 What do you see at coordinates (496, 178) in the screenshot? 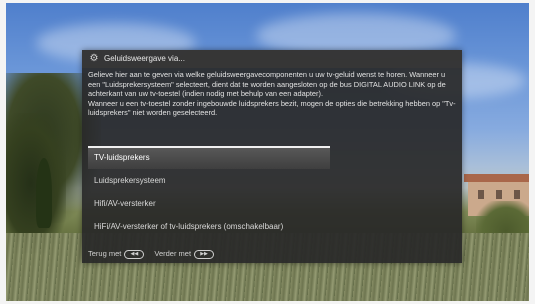
I see `house-roof` at bounding box center [496, 178].